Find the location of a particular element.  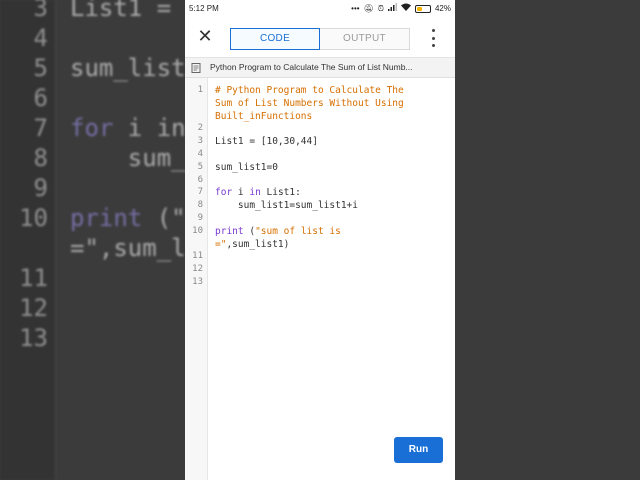

close-icon: ✕ is located at coordinates (205, 37).